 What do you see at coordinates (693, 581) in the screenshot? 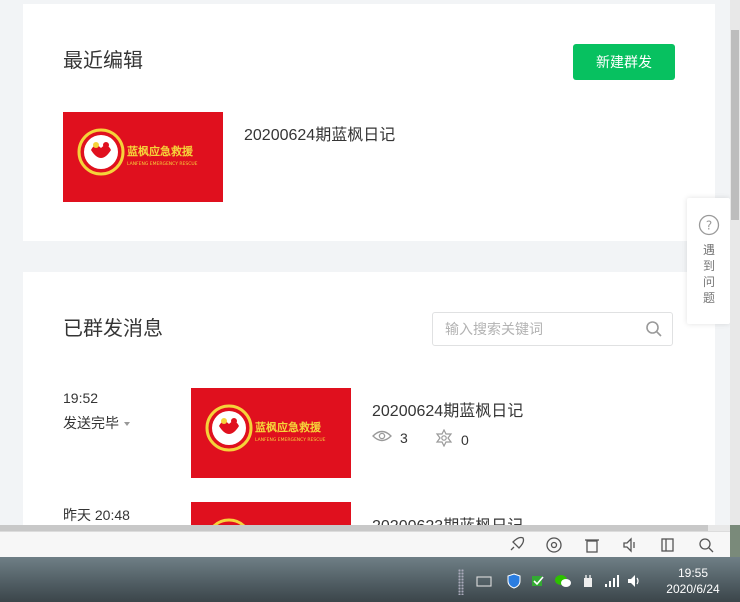
I see `taskbar-clock: 19:55 2020/6/24` at bounding box center [693, 581].